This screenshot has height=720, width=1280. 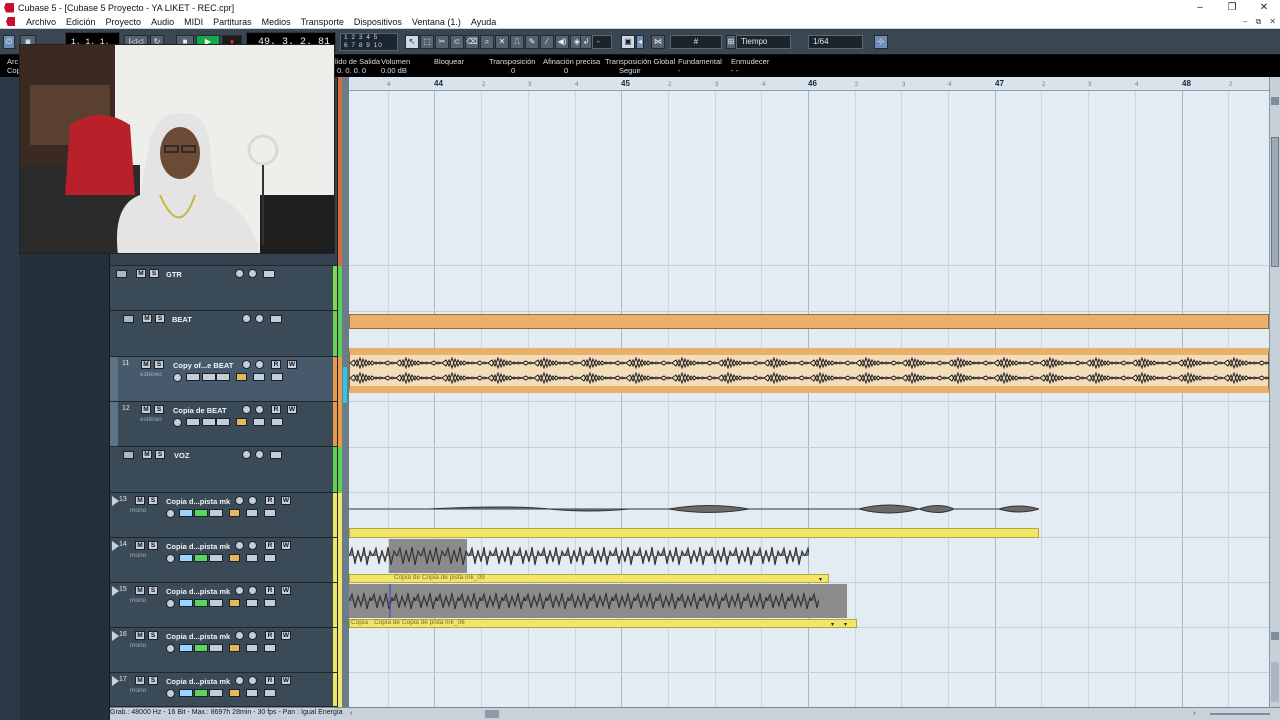 I want to click on menu-transporte: Transporte, so click(x=322, y=22).